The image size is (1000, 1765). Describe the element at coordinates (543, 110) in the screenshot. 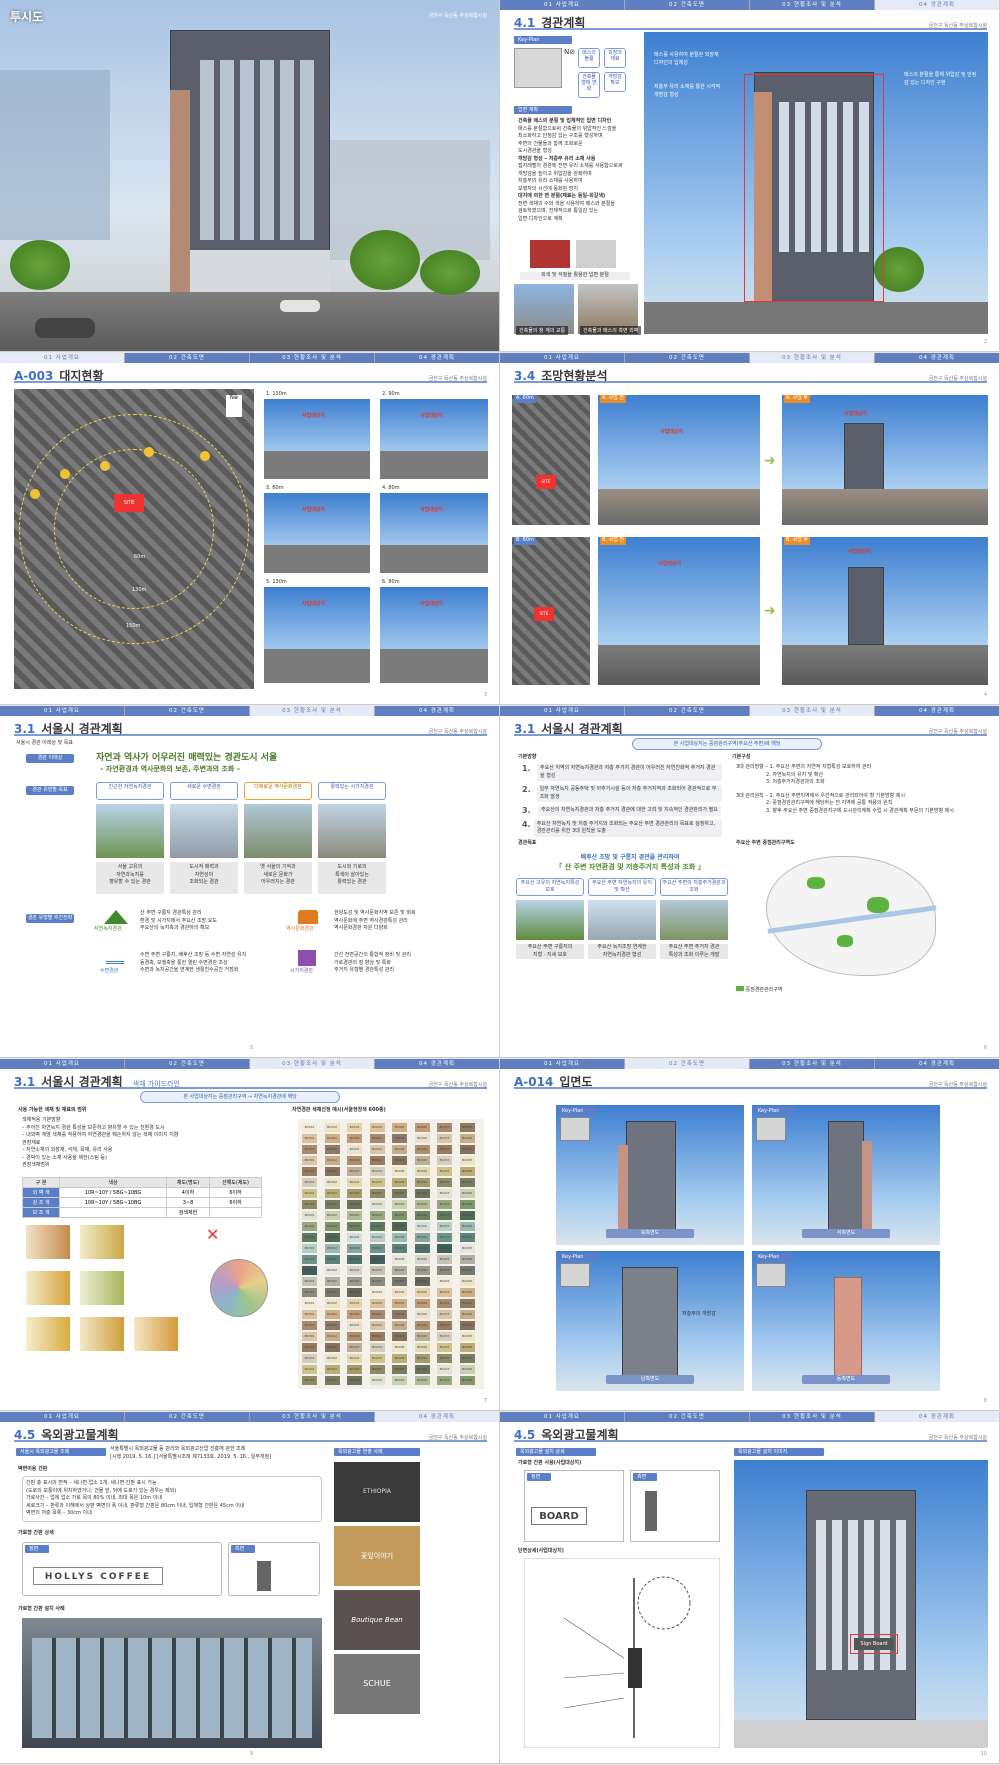

I see `section-label: 입면 계획` at that location.